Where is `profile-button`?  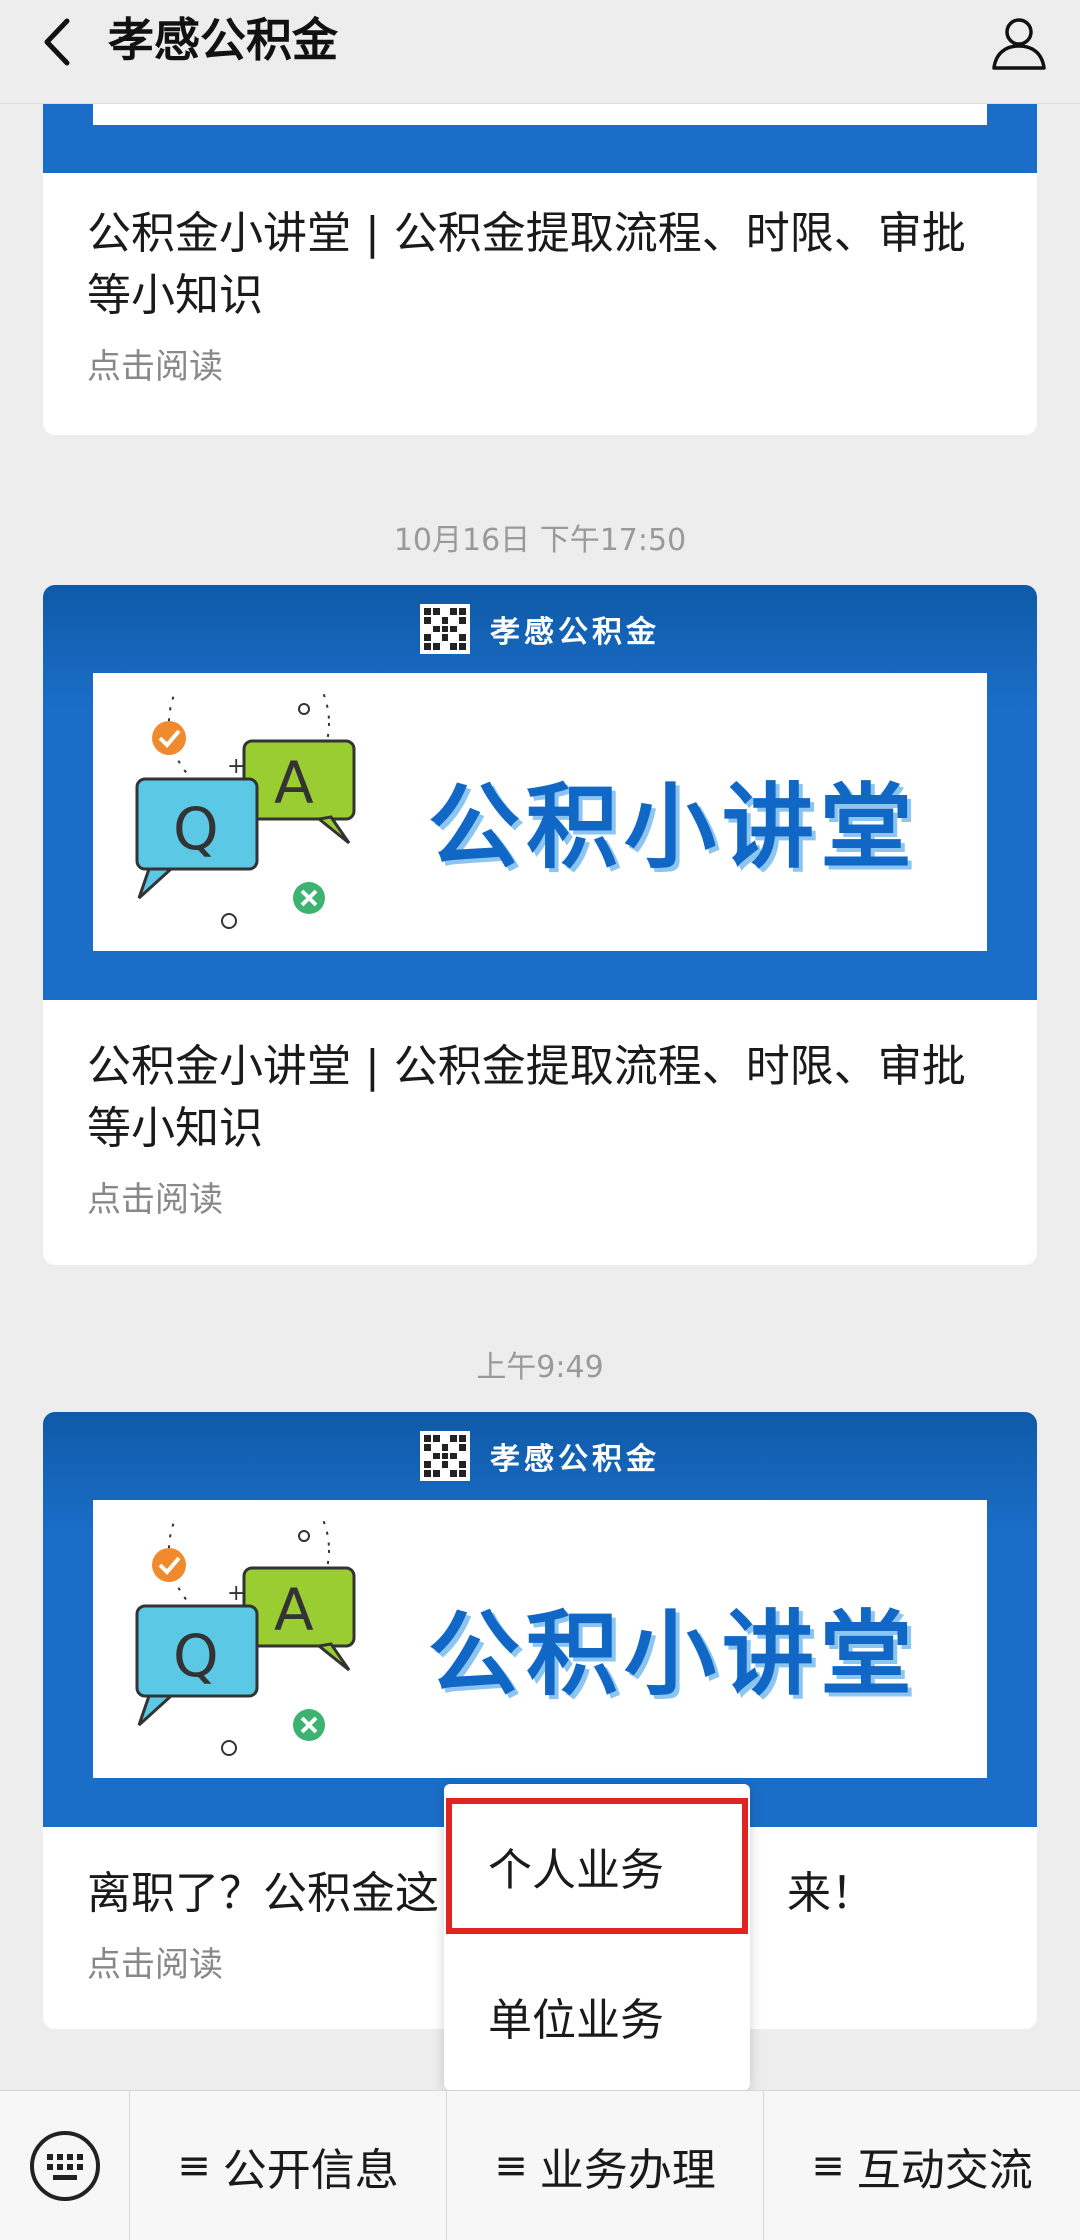
profile-button is located at coordinates (1019, 43).